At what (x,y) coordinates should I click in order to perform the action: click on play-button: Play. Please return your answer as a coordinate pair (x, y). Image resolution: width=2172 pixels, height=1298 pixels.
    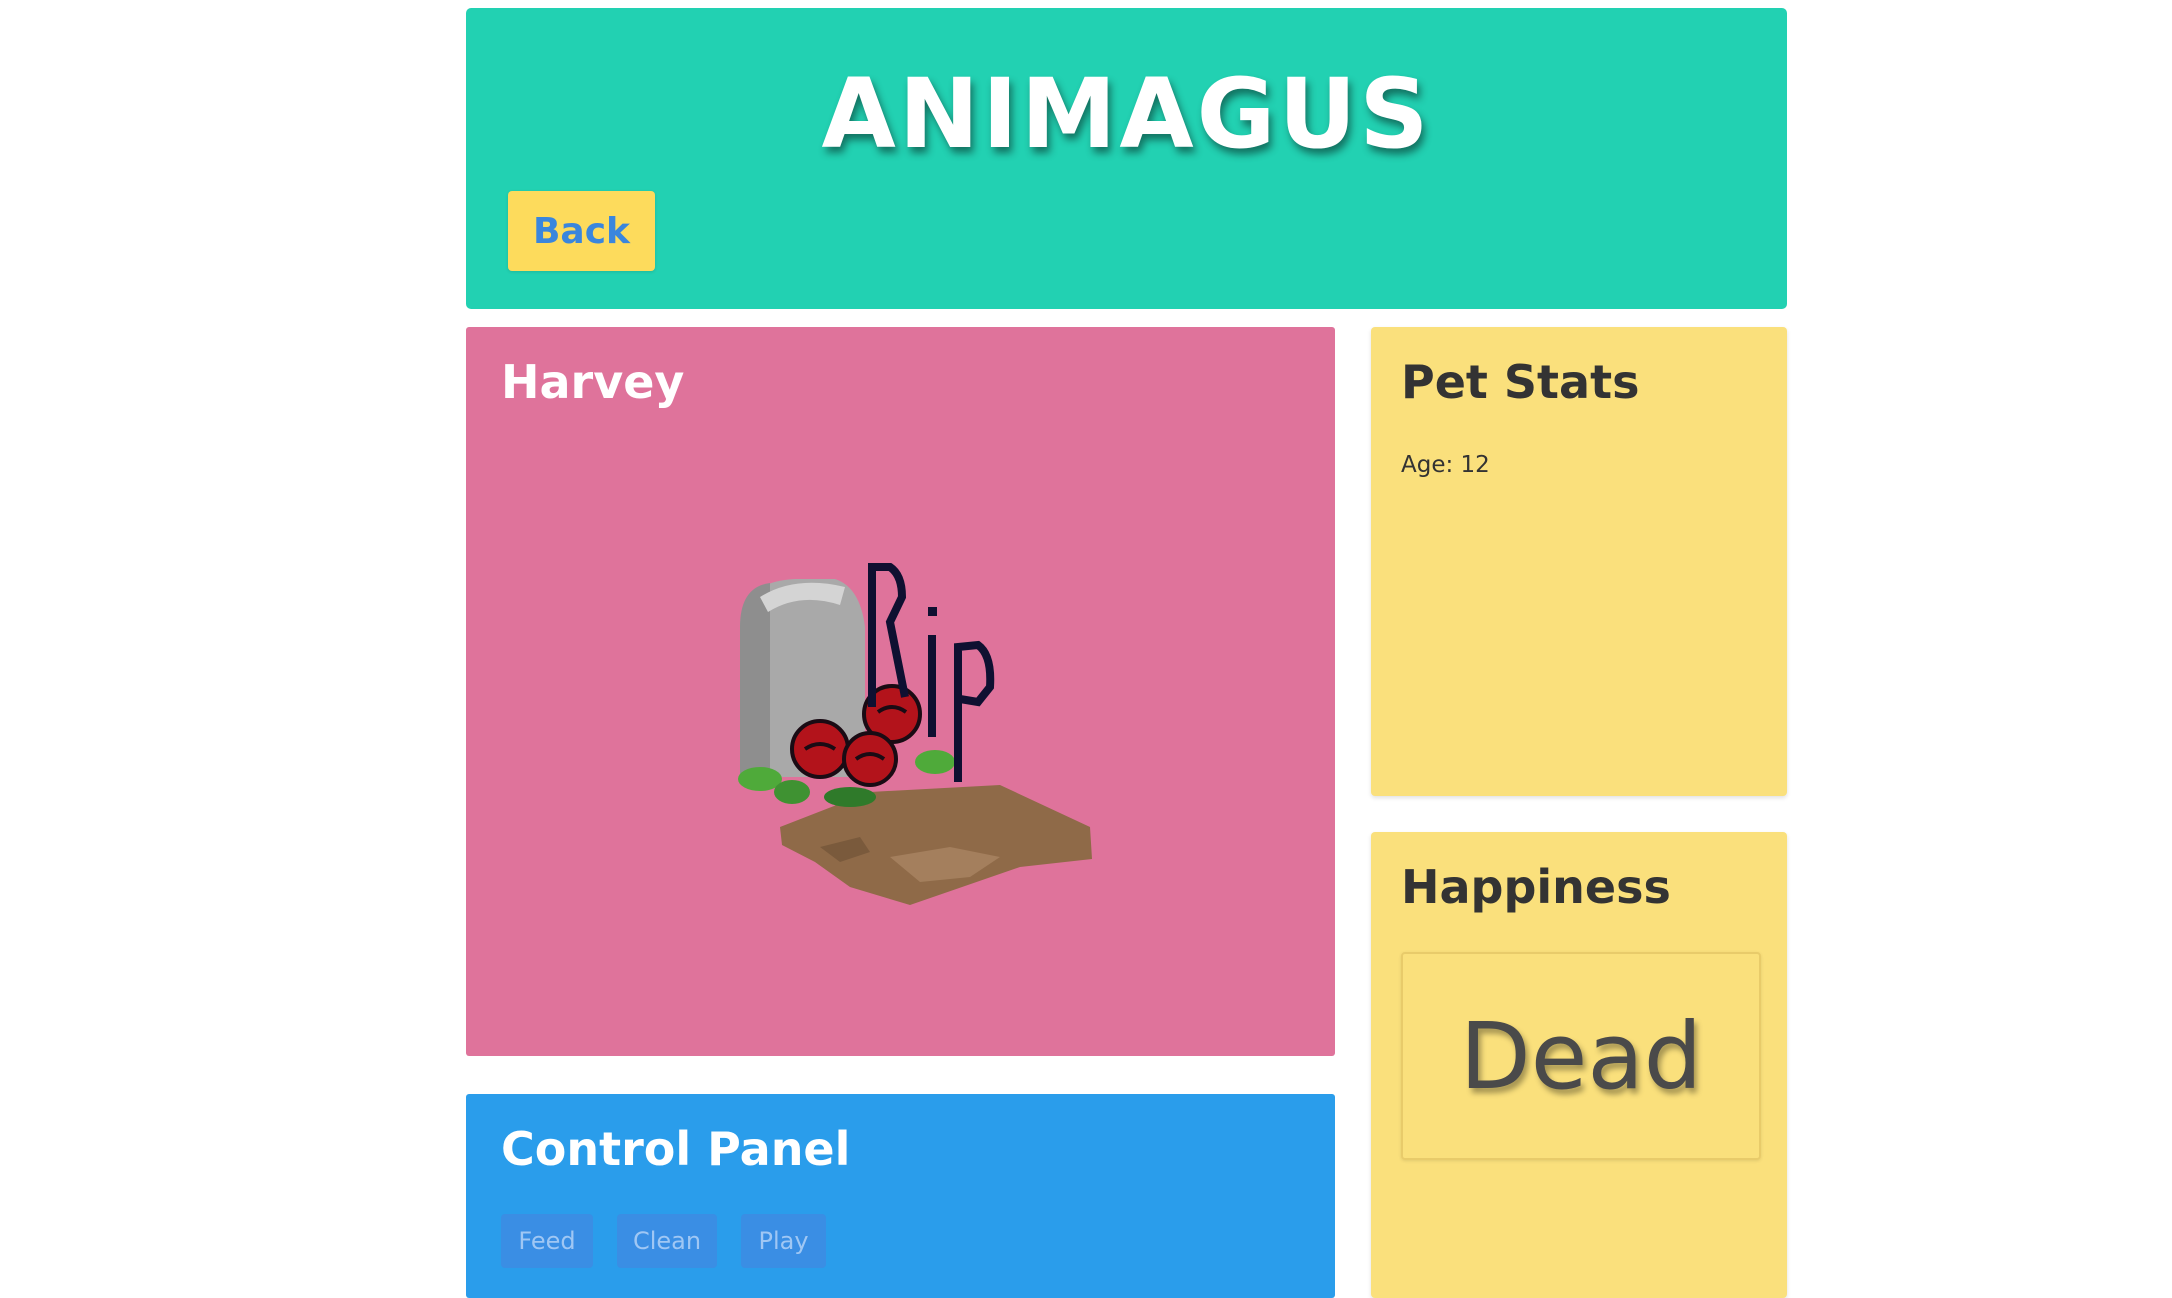
    Looking at the image, I should click on (783, 1241).